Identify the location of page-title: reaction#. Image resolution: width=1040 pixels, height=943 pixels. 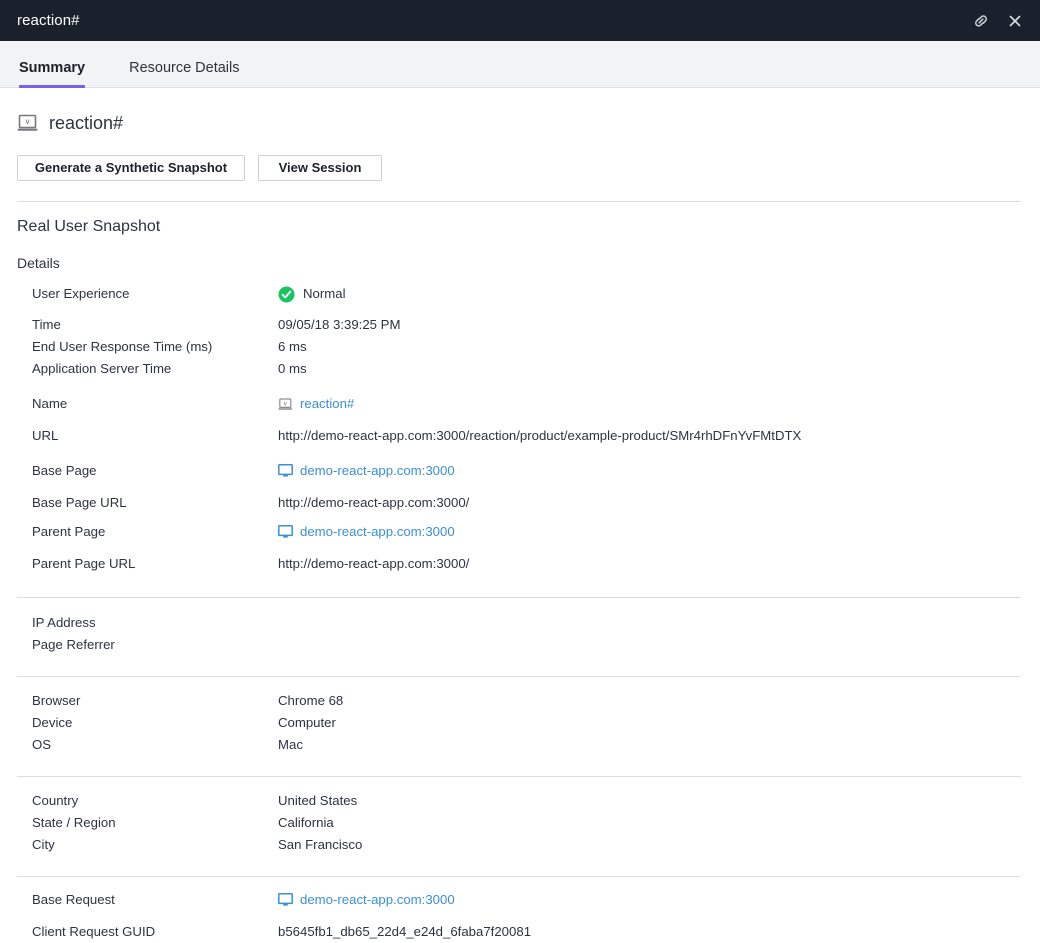
(86, 123).